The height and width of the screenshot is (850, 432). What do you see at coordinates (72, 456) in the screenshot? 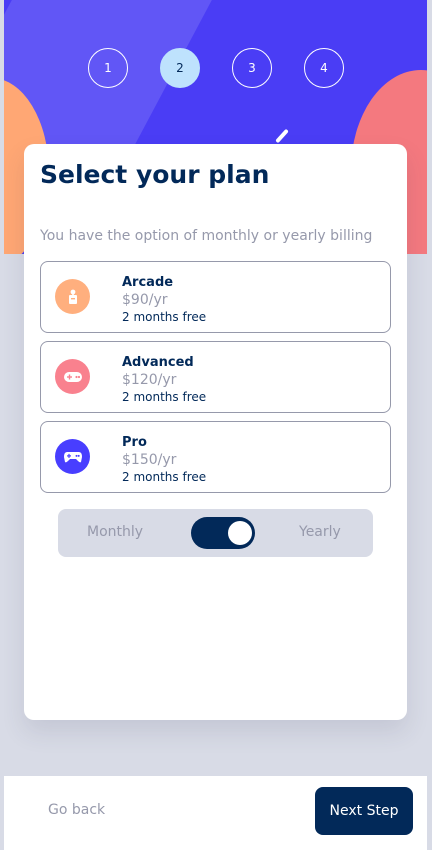
I see `pro-icon` at bounding box center [72, 456].